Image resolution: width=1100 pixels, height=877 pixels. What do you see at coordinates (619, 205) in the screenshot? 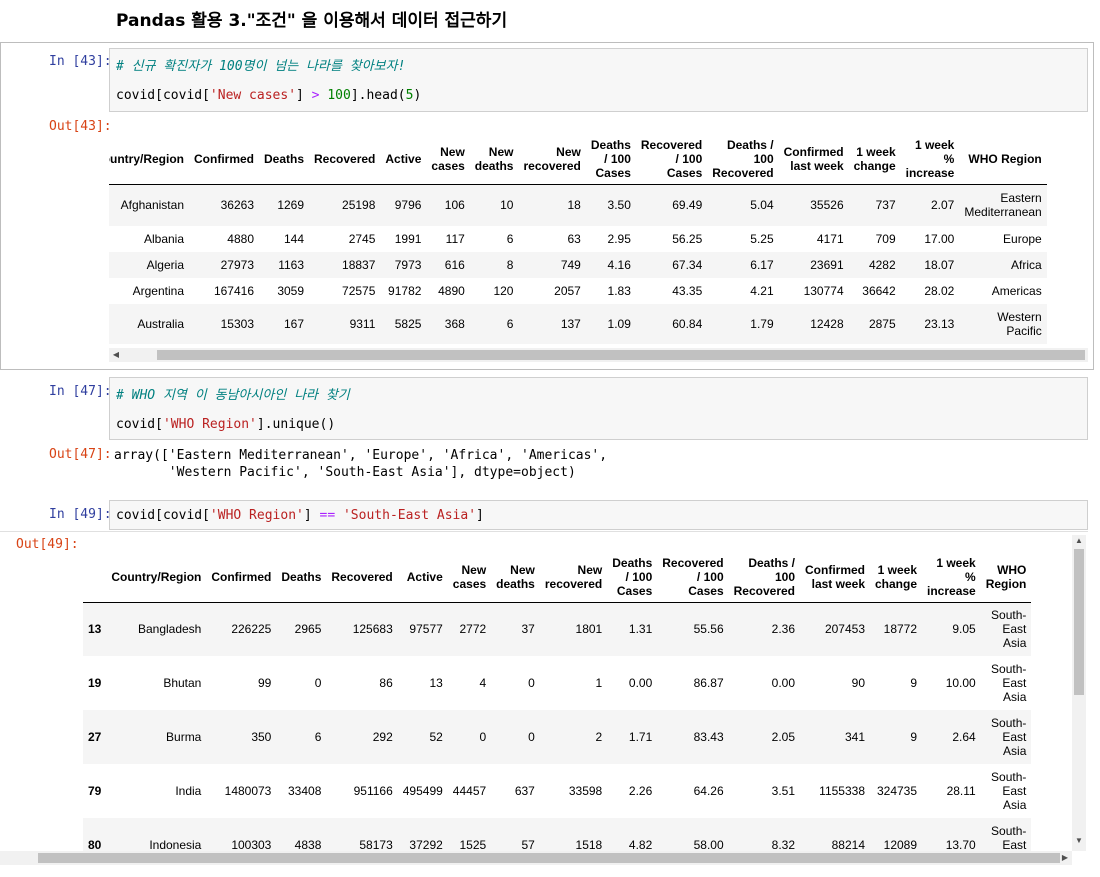
I see `table-cell: 3.50` at bounding box center [619, 205].